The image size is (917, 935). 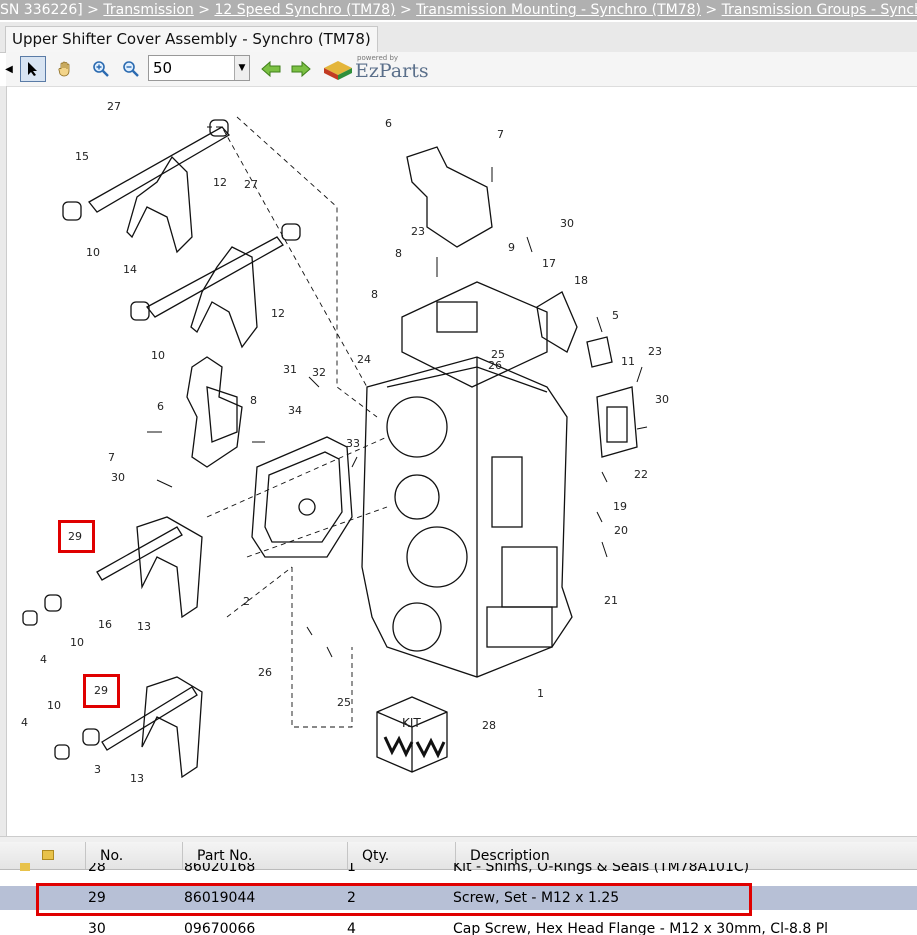 I want to click on zoom-select: 50 ▼, so click(x=199, y=68).